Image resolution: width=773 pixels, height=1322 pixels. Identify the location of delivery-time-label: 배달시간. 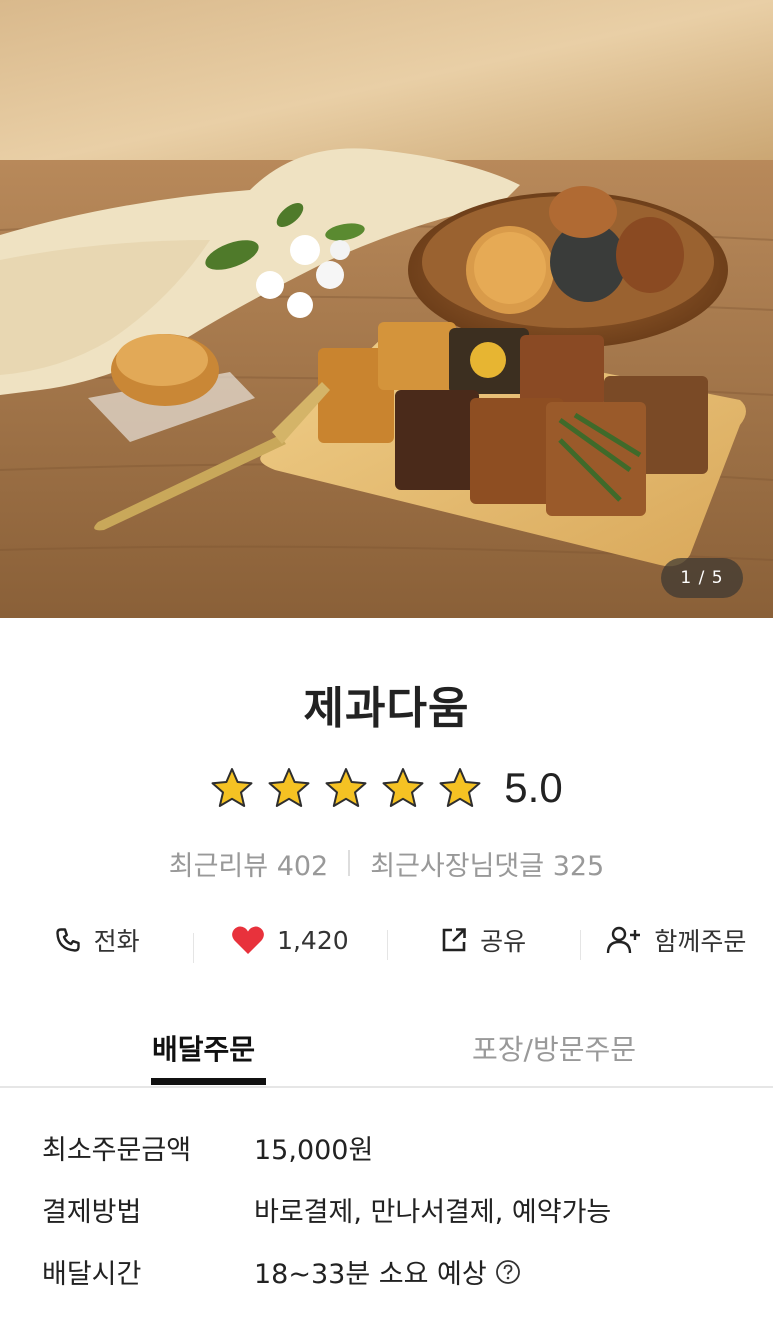
(92, 1274).